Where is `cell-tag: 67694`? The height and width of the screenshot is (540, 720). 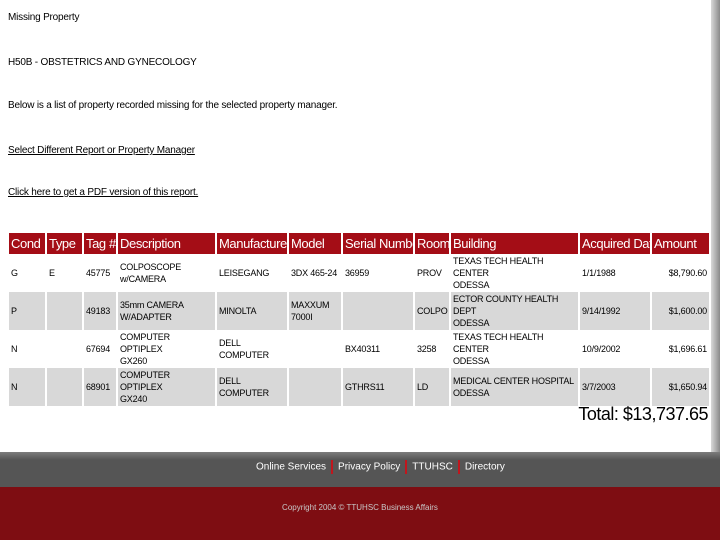
cell-tag: 67694 is located at coordinates (100, 349).